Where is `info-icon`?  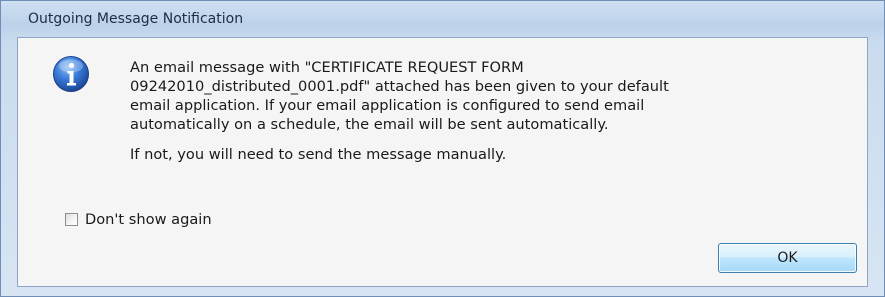
info-icon is located at coordinates (71, 74).